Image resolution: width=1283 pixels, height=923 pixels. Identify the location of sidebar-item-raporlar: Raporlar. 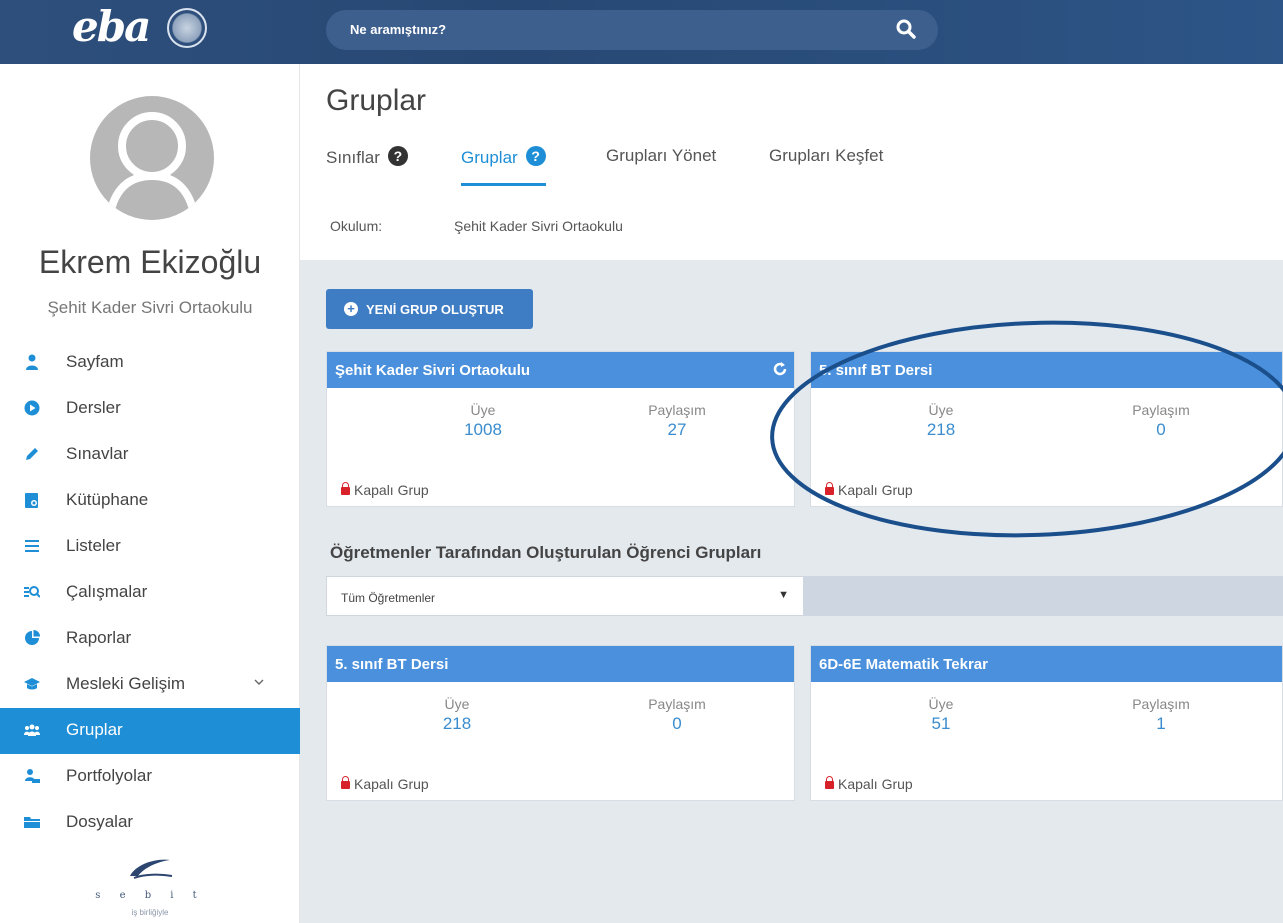
(150, 639).